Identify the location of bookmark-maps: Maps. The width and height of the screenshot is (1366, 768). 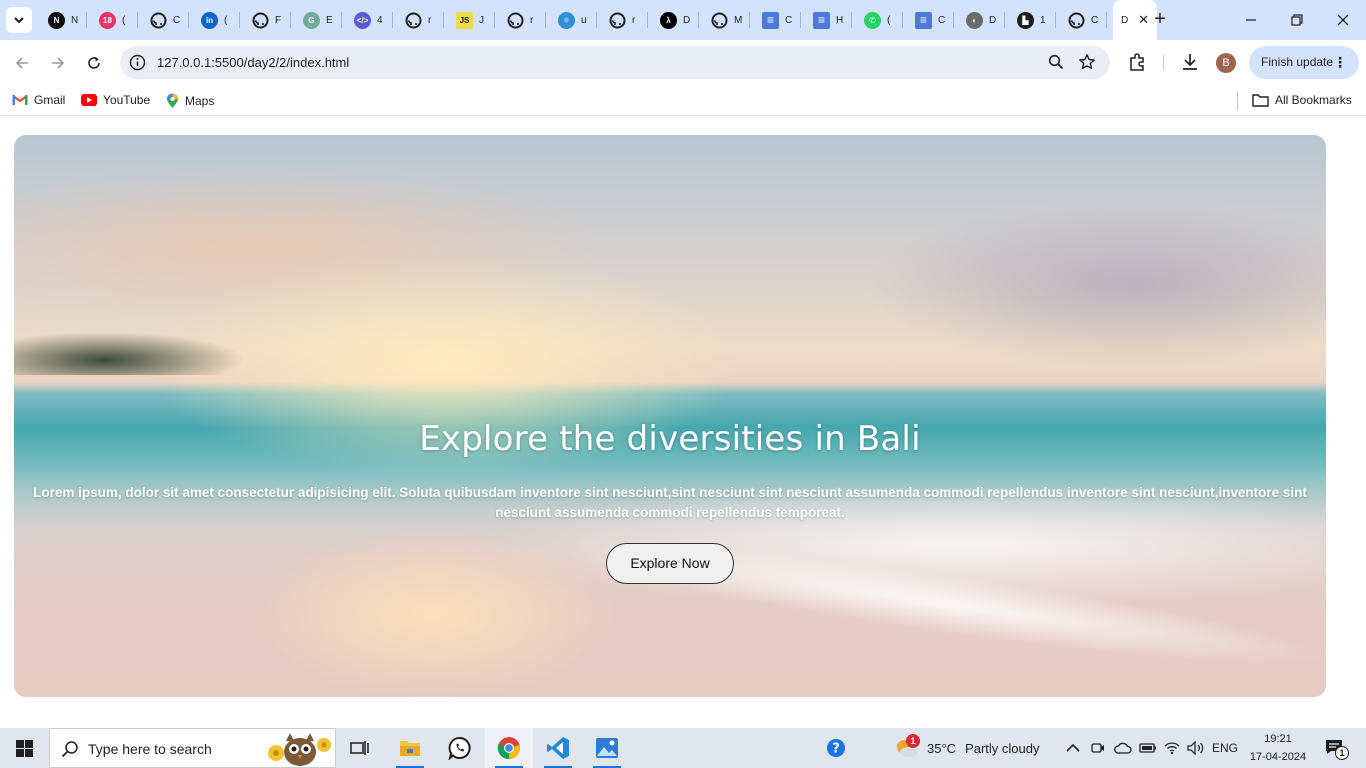
(190, 101).